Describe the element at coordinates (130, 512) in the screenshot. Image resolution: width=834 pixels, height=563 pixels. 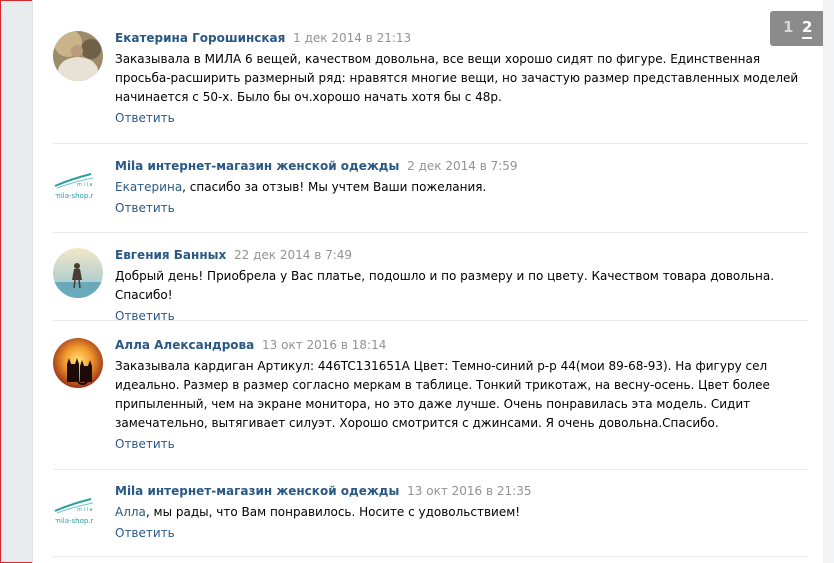
I see `mention-link: Алла` at that location.